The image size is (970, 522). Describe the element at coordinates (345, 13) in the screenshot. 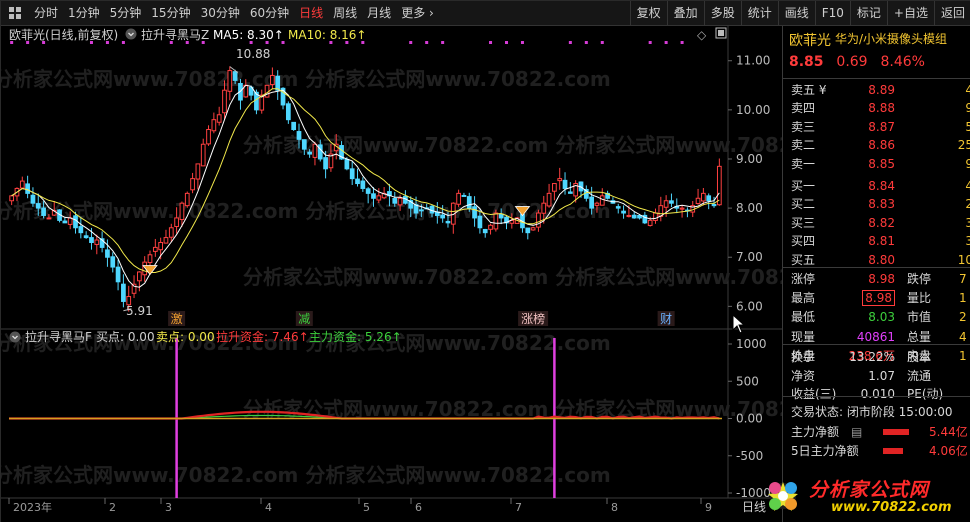

I see `period-tab-7: 周线` at that location.